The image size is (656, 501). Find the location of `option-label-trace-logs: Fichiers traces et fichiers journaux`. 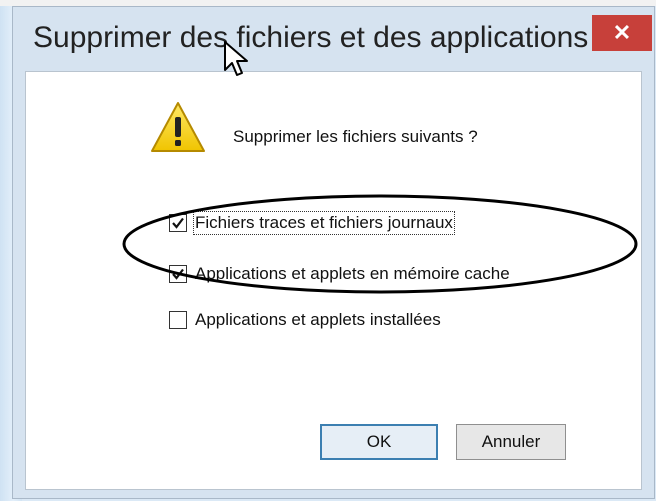

option-label-trace-logs: Fichiers traces et fichiers journaux is located at coordinates (324, 223).